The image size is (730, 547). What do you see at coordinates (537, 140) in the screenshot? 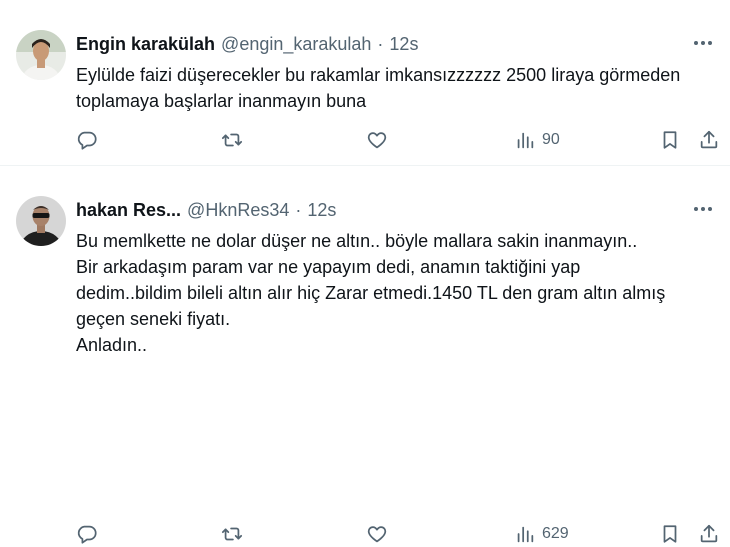
I see `views-button: 90` at bounding box center [537, 140].